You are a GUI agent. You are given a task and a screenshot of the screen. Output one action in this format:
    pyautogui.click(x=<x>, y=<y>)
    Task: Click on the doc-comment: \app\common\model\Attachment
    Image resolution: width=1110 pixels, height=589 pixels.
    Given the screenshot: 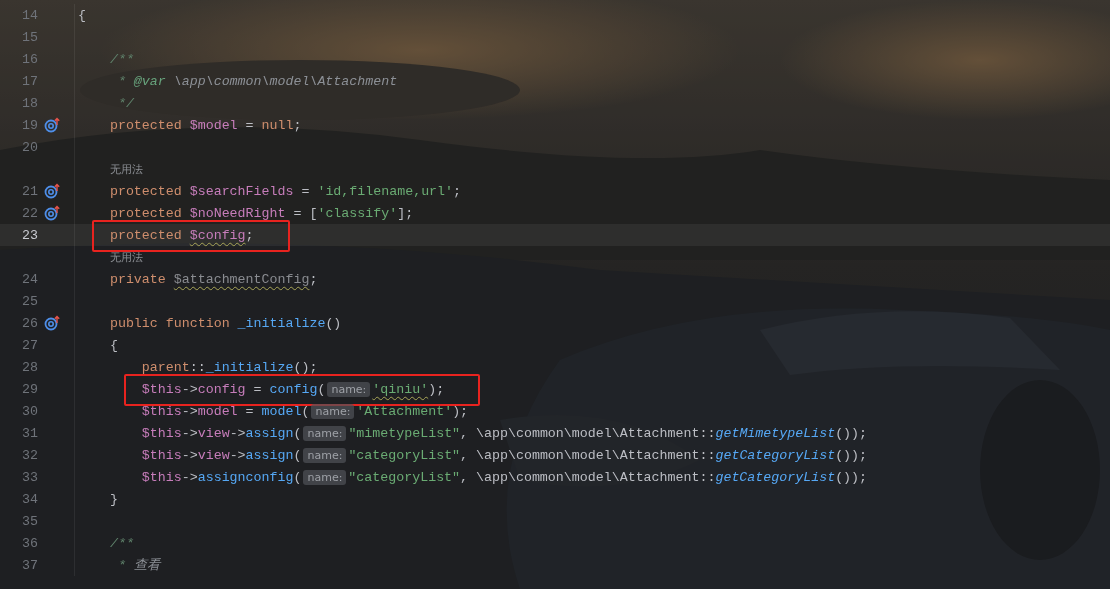 What is the action you would take?
    pyautogui.click(x=285, y=81)
    